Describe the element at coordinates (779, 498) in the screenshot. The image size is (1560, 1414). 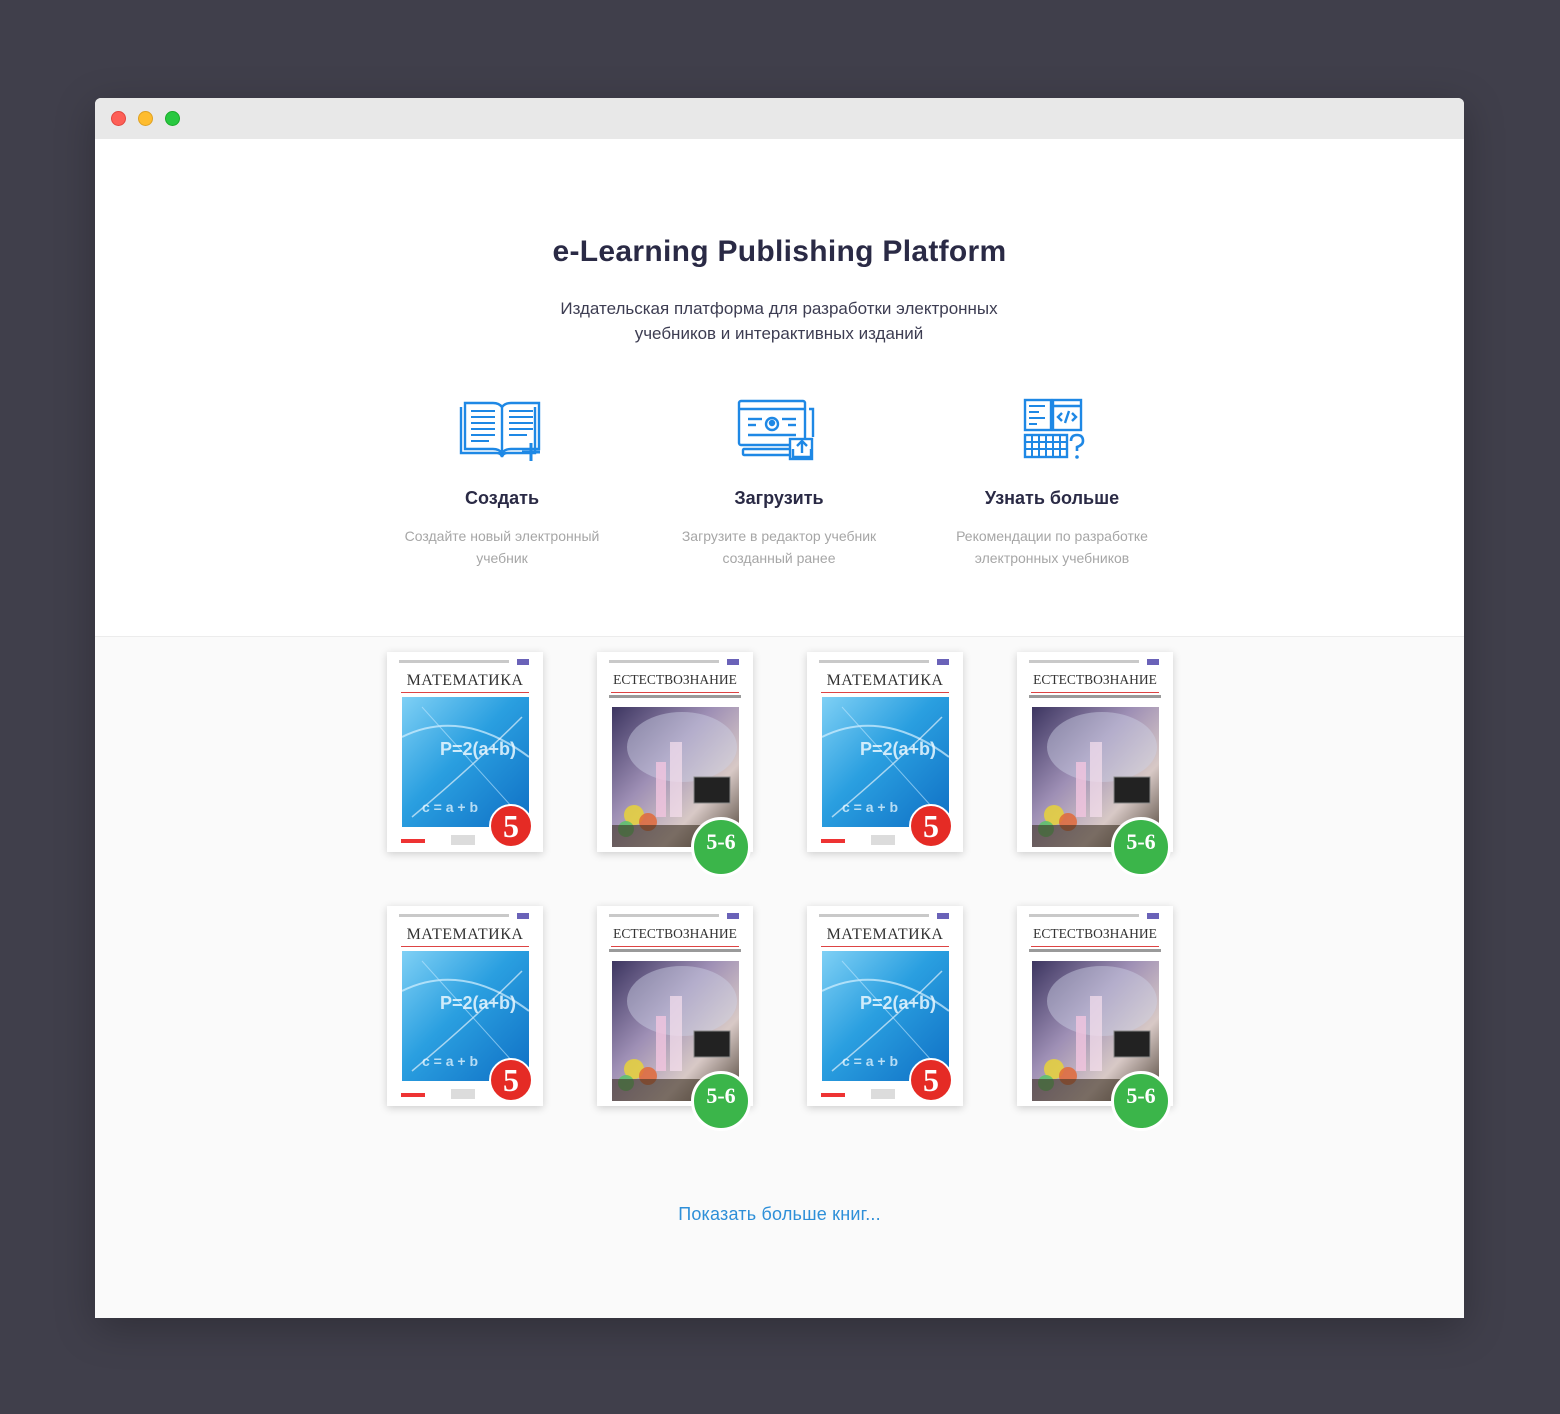
I see `feature-title: Загрузить` at that location.